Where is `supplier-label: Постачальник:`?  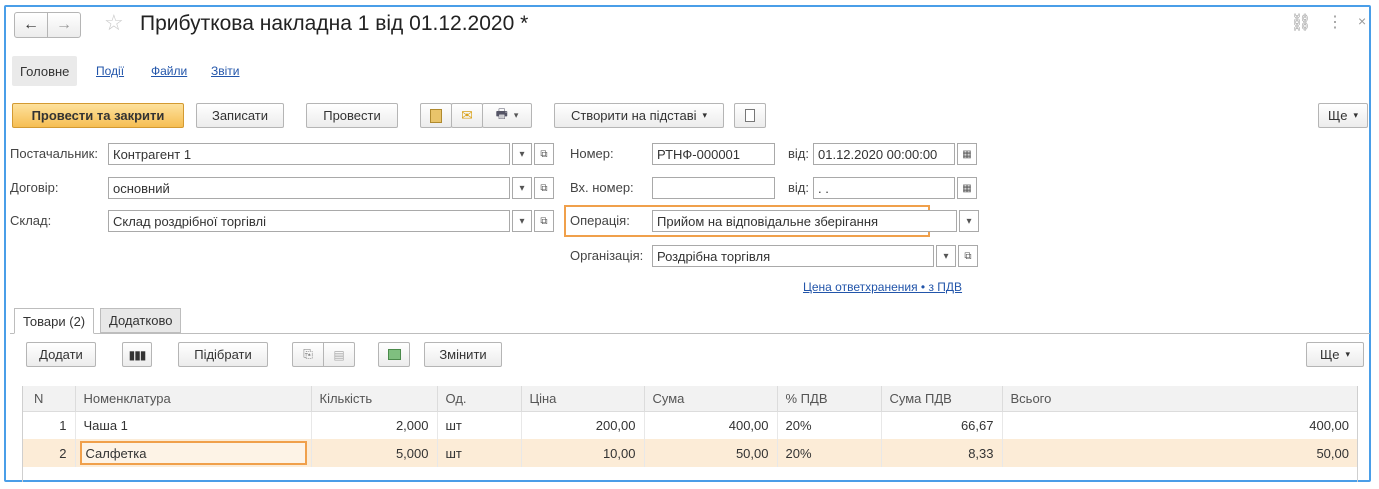
supplier-label: Постачальник: is located at coordinates (54, 153).